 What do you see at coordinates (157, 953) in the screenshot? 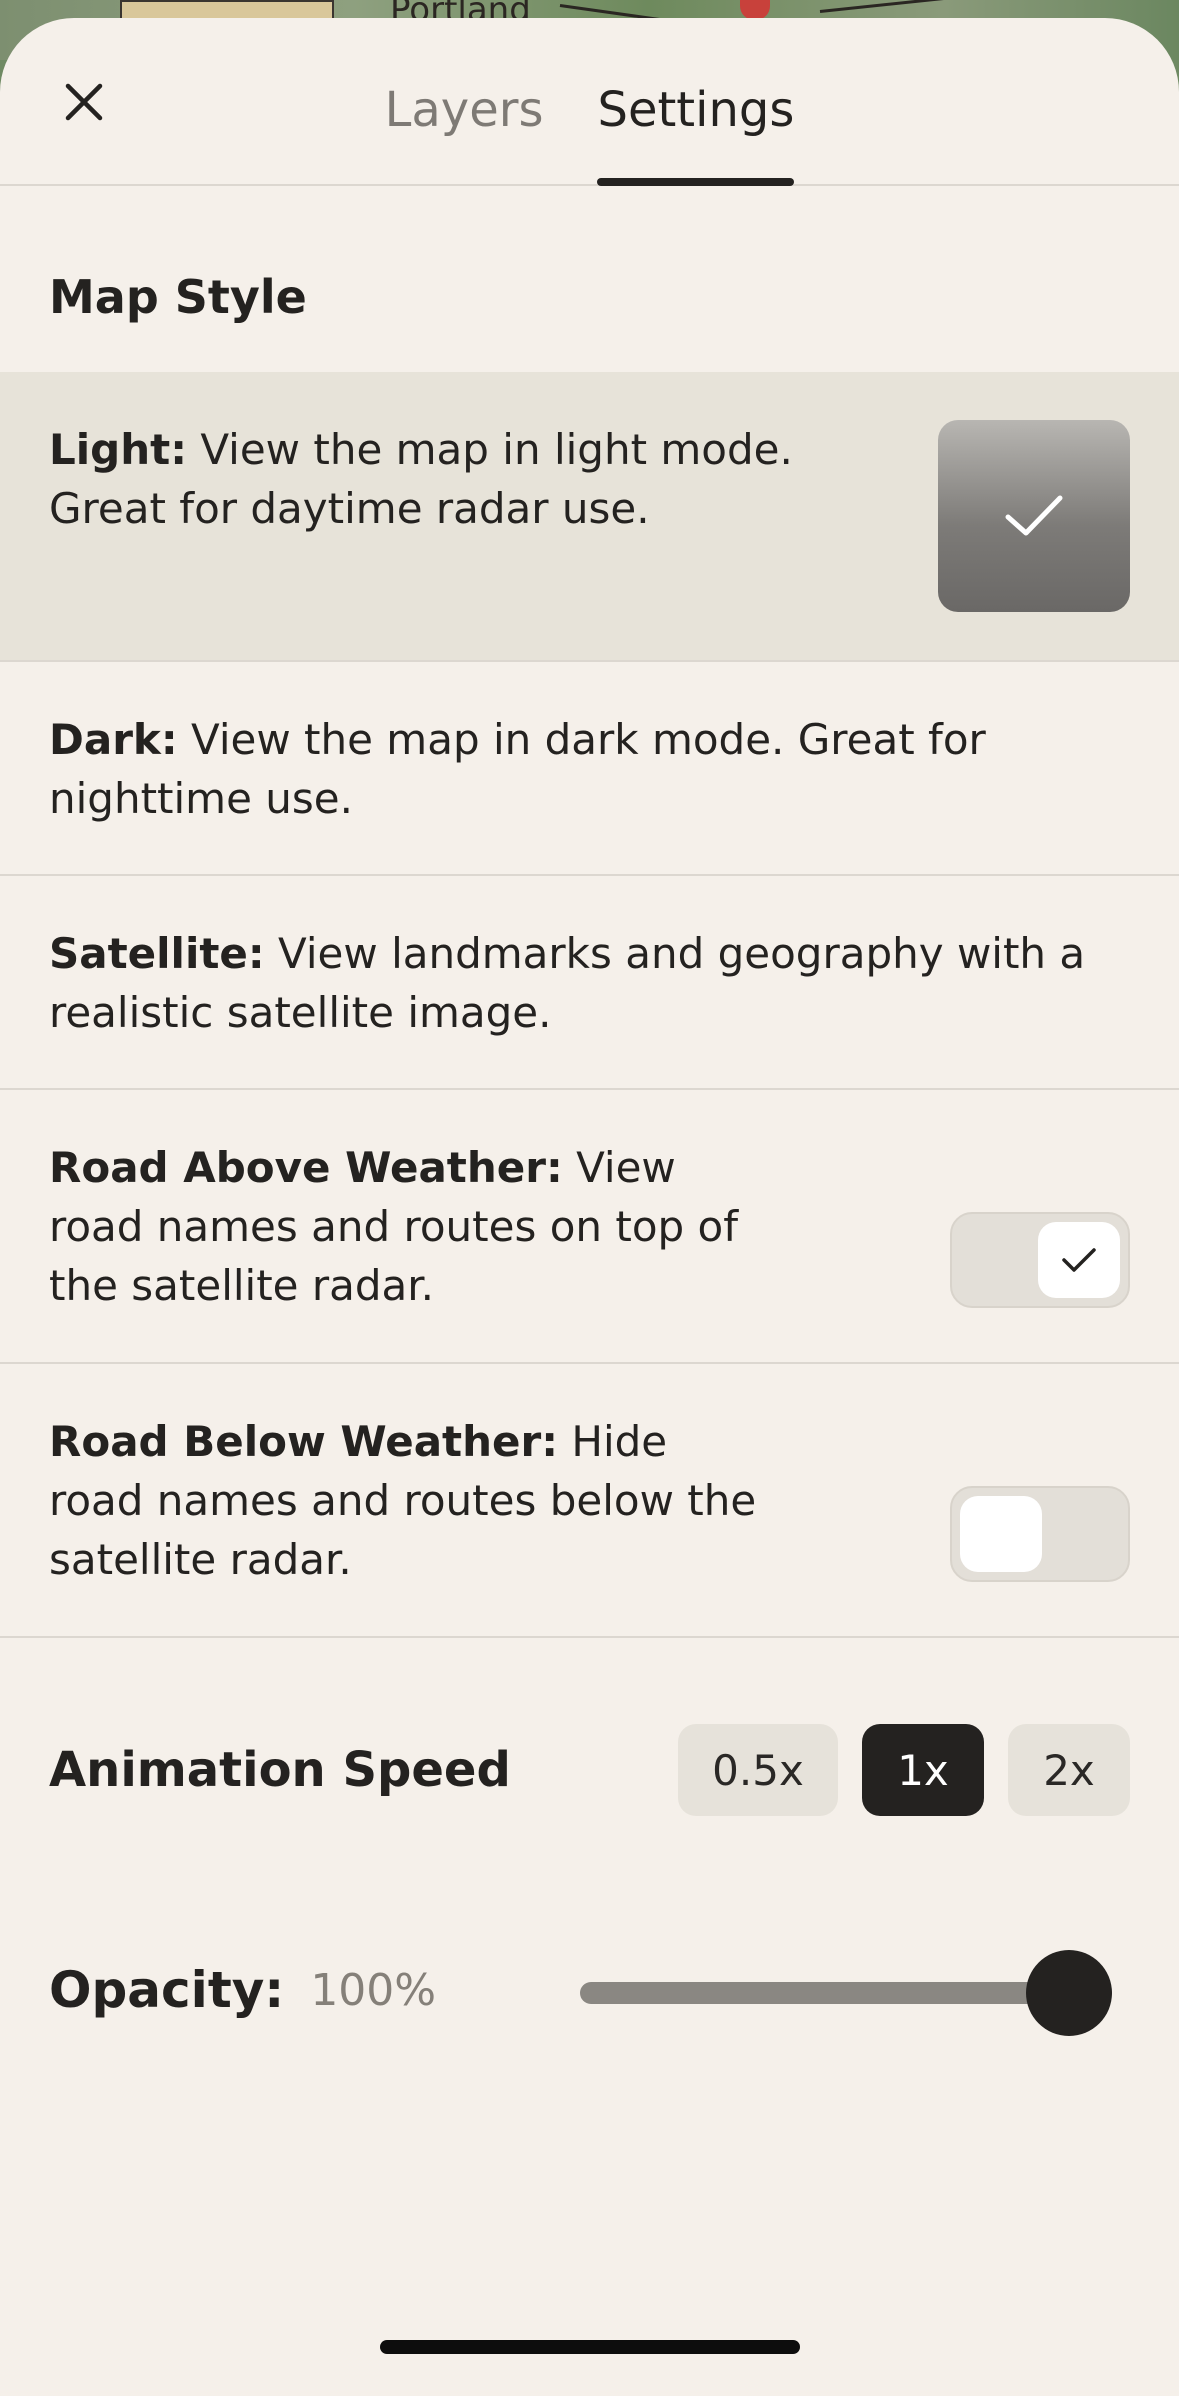
I see `option-name: Satellite:` at bounding box center [157, 953].